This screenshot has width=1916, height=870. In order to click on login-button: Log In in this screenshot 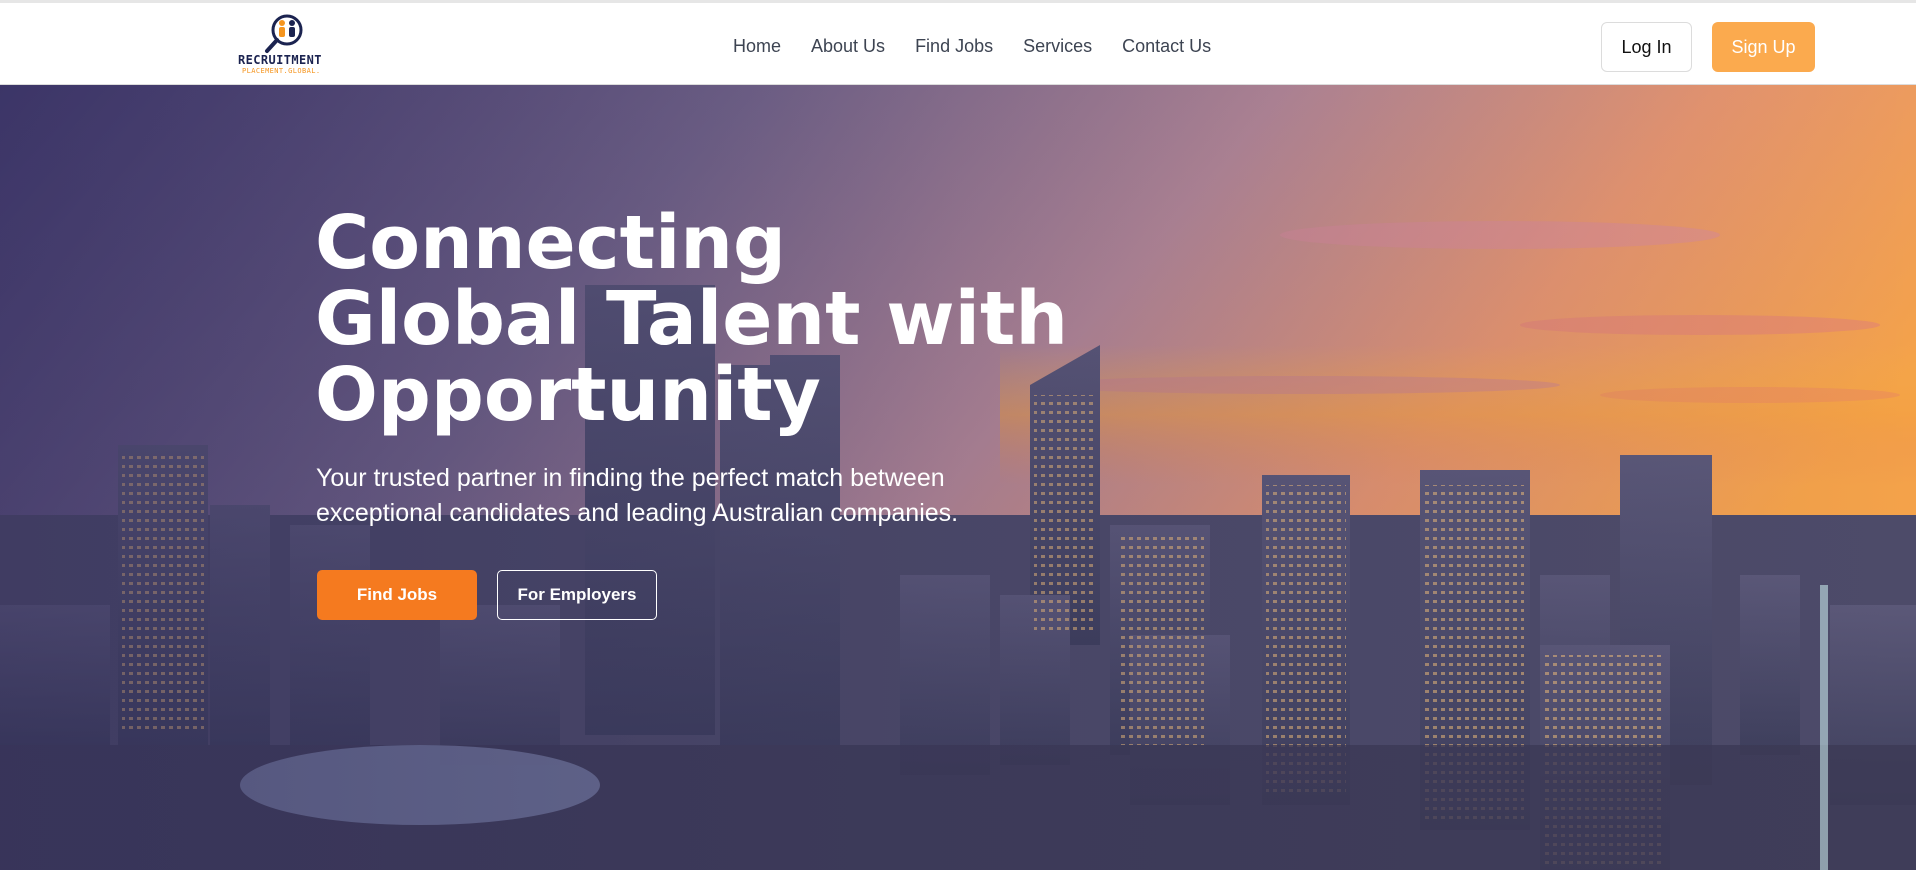, I will do `click(1646, 47)`.